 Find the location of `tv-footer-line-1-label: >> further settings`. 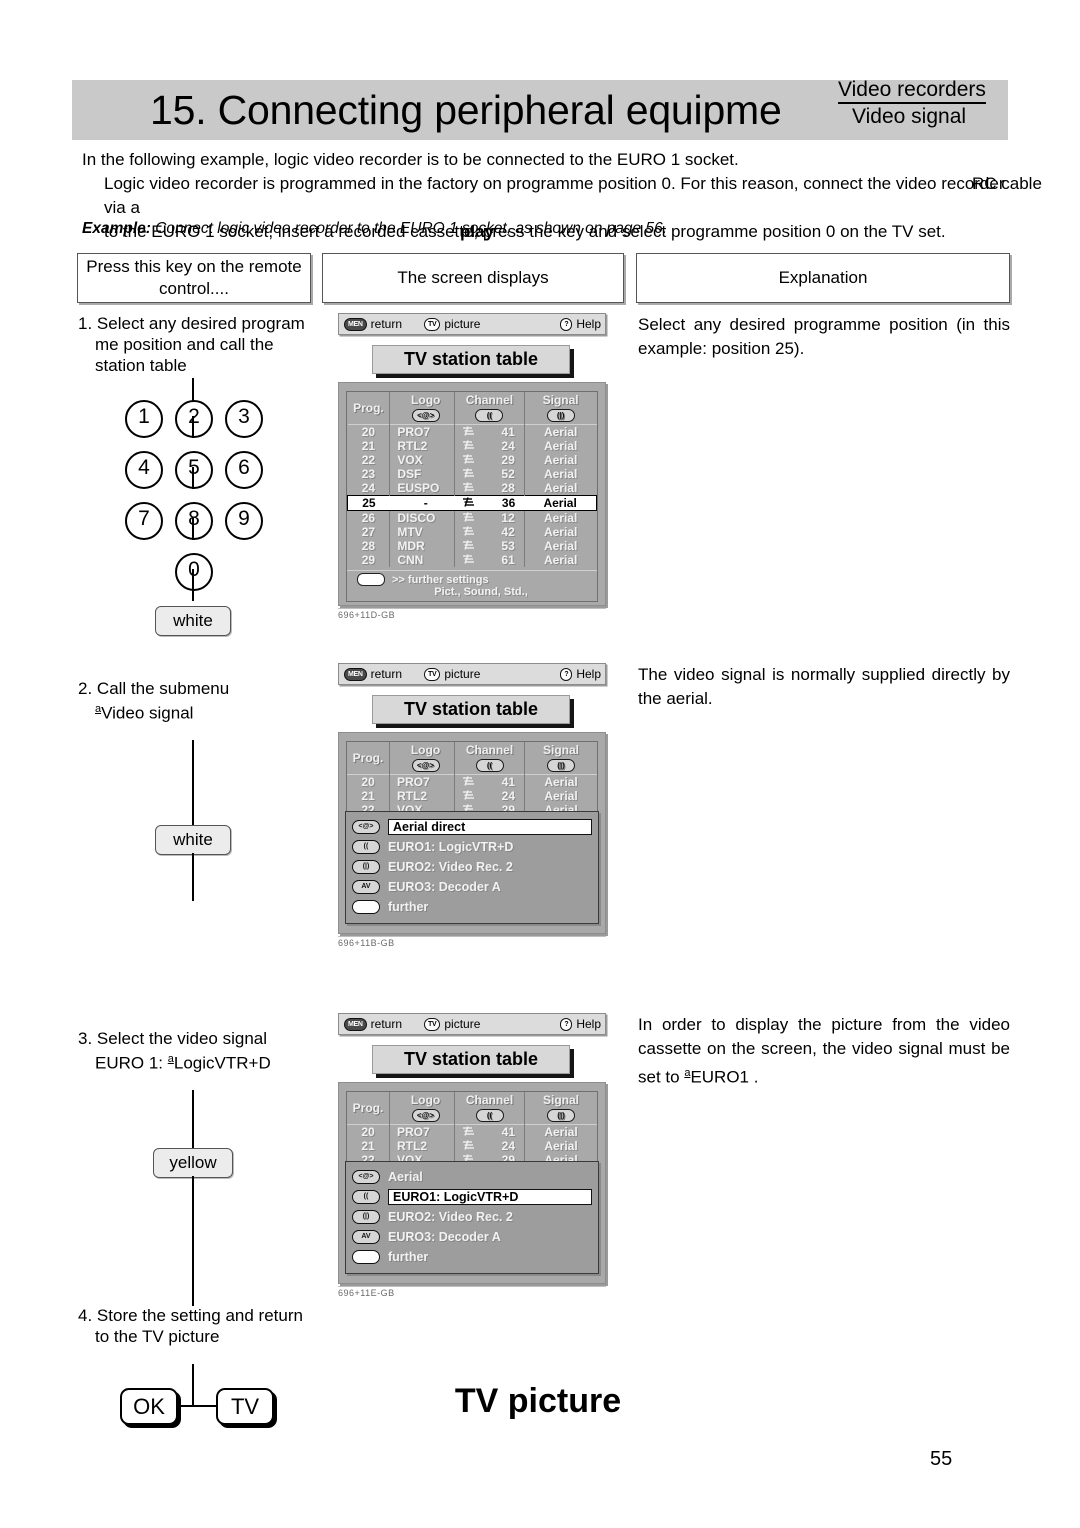

tv-footer-line-1-label: >> further settings is located at coordinates (440, 579).